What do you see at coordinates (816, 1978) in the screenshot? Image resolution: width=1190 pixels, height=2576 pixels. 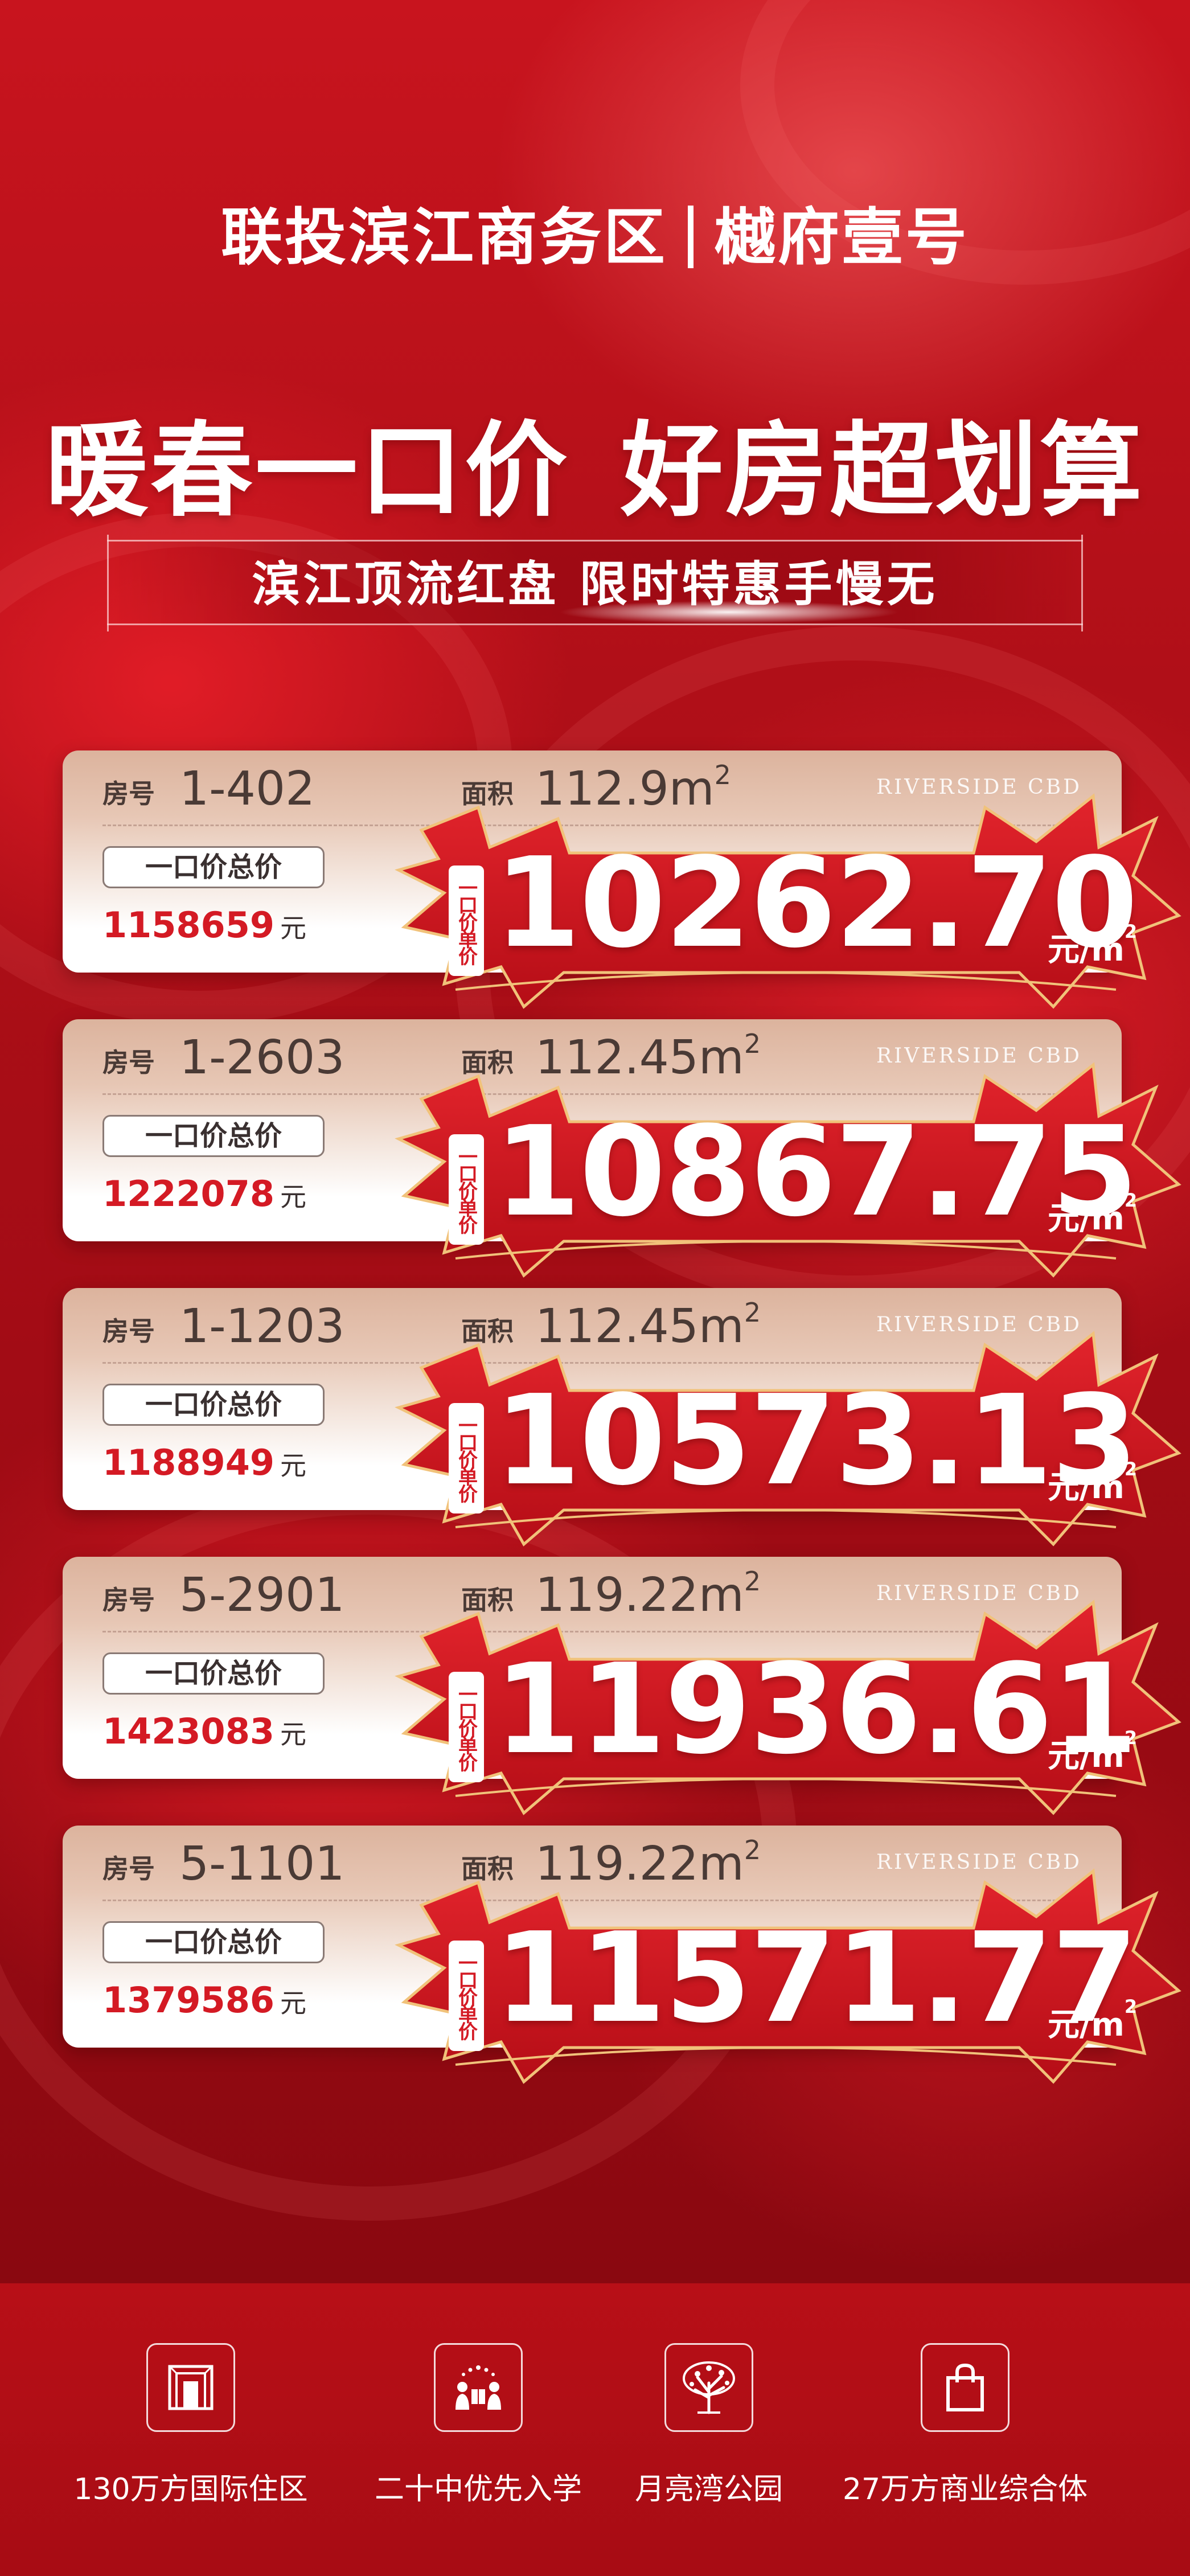 I see `unit-price-value: 11571.77` at bounding box center [816, 1978].